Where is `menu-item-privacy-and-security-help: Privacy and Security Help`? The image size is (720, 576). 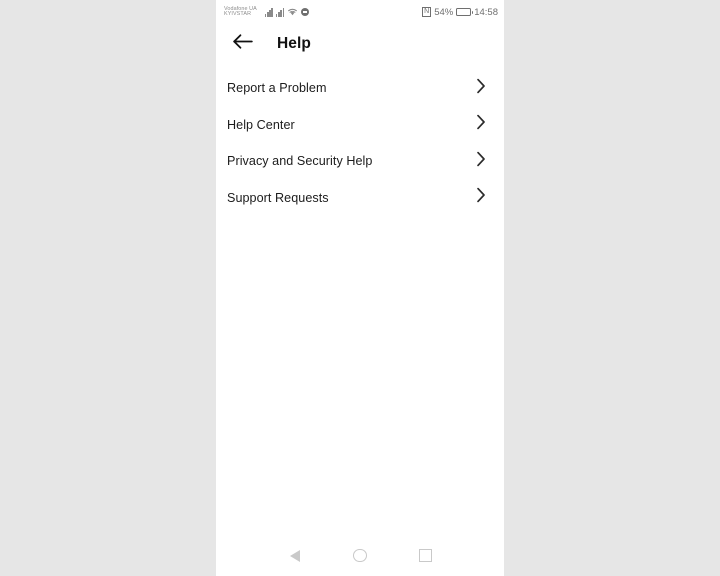 menu-item-privacy-and-security-help: Privacy and Security Help is located at coordinates (360, 161).